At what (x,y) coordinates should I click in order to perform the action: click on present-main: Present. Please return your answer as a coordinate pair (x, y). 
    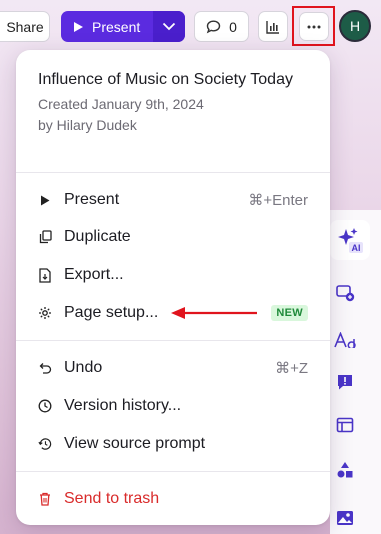
    Looking at the image, I should click on (107, 26).